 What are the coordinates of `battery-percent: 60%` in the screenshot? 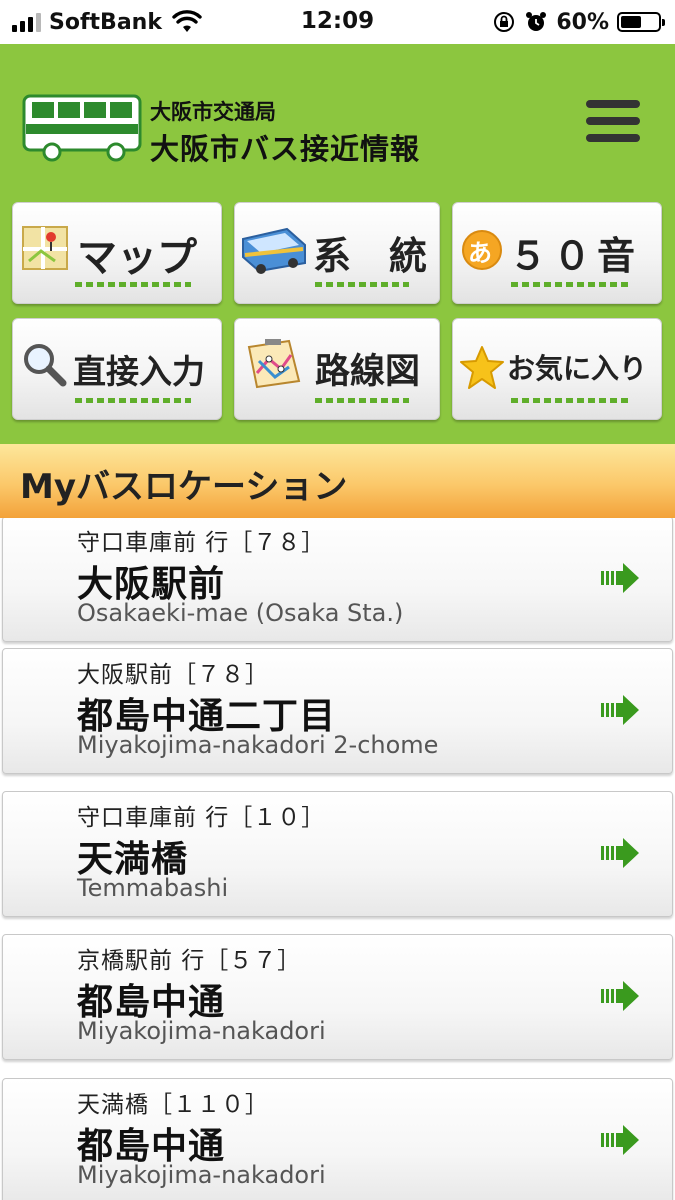 It's located at (582, 22).